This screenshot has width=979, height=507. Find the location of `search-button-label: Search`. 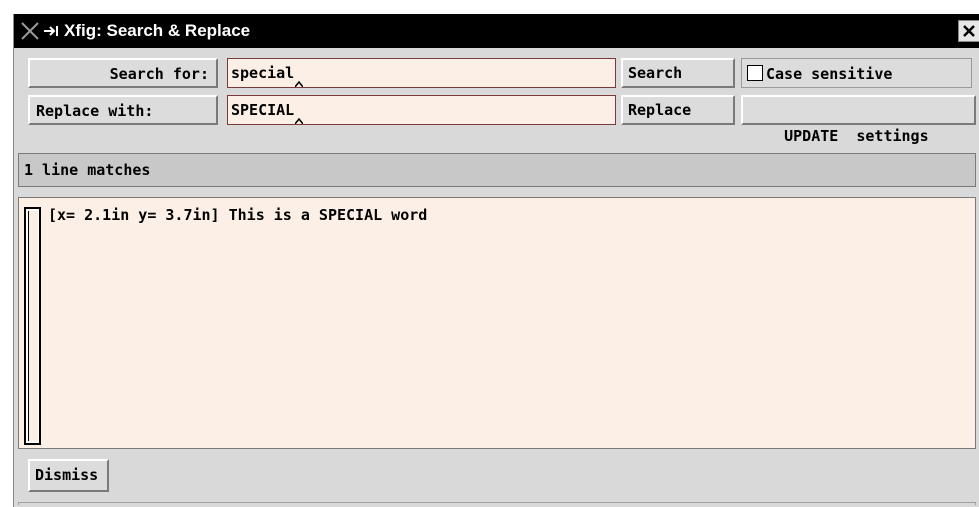

search-button-label: Search is located at coordinates (655, 73).